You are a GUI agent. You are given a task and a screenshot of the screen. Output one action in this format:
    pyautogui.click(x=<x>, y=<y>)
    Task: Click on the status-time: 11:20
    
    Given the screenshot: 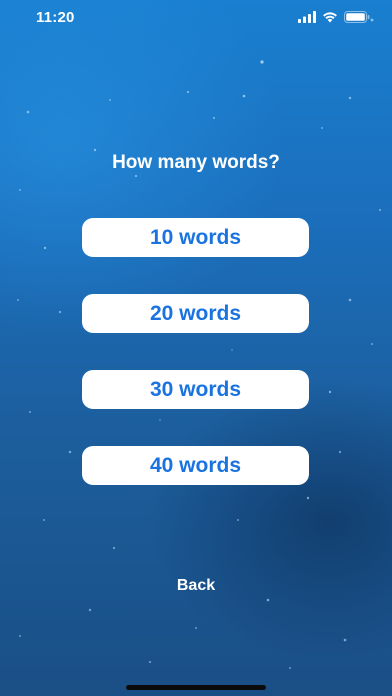 What is the action you would take?
    pyautogui.click(x=55, y=17)
    